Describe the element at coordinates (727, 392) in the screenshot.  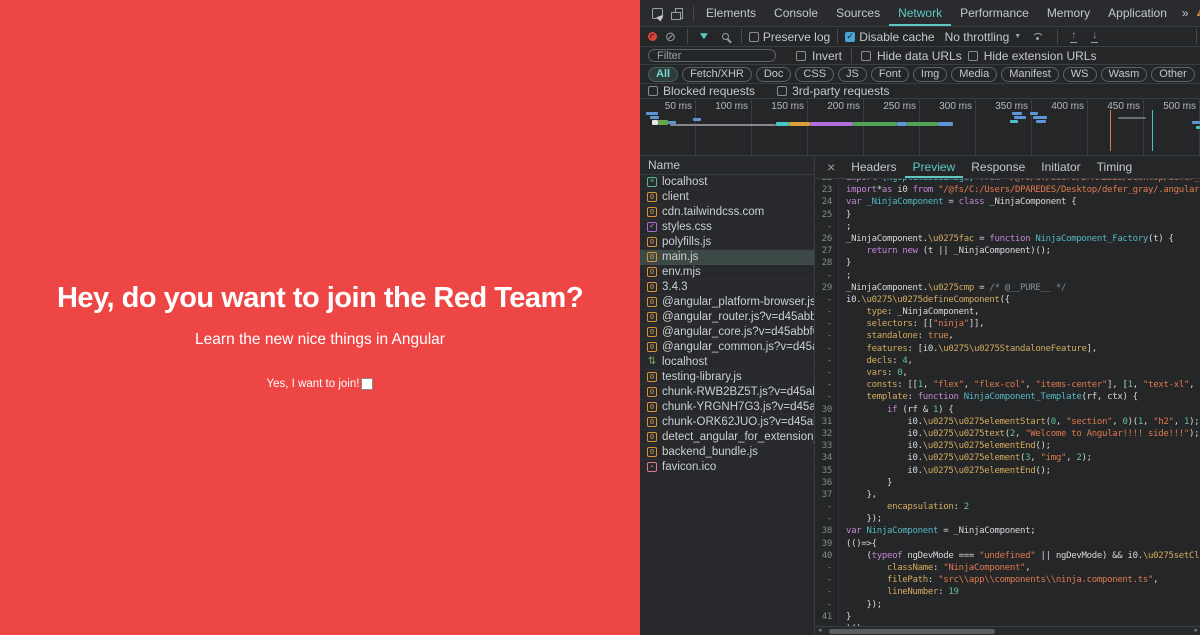
I see `request-row-chunk-rwb2bz5t.js-v-d45abbf6: {} chunk-RWB2BZ5T.js?v=d45abbf6` at that location.